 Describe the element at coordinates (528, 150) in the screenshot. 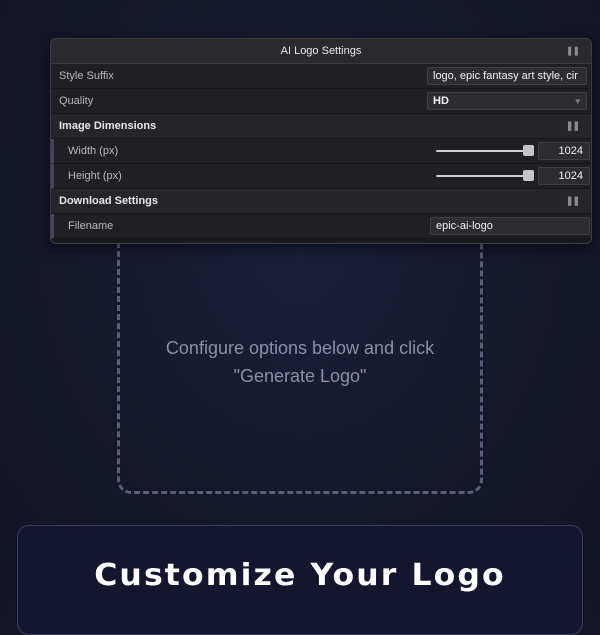

I see `width-slider-thumb` at that location.